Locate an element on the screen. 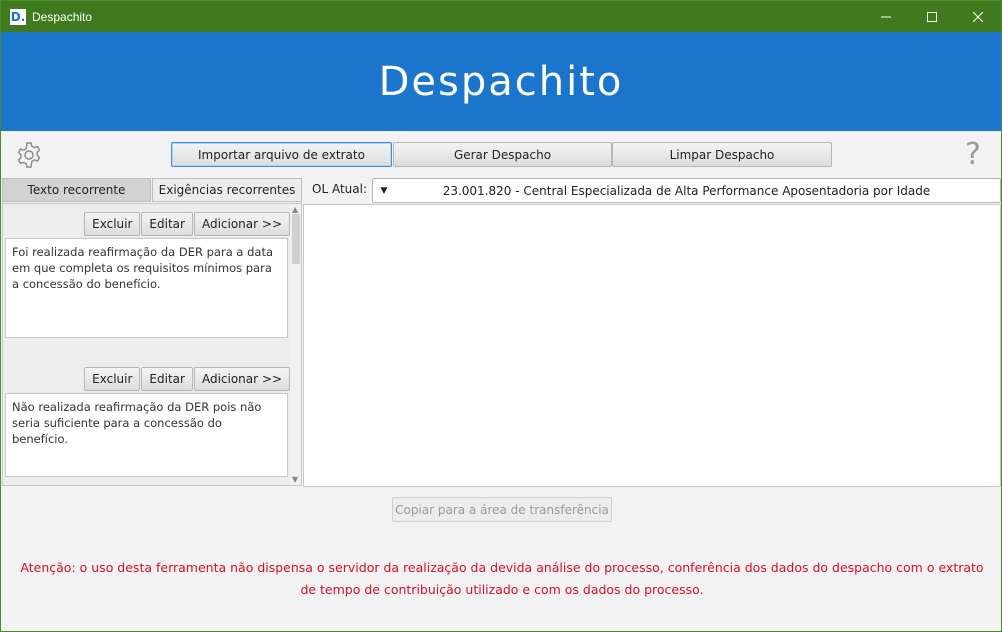 The image size is (1002, 632). minimize-icon is located at coordinates (886, 16).